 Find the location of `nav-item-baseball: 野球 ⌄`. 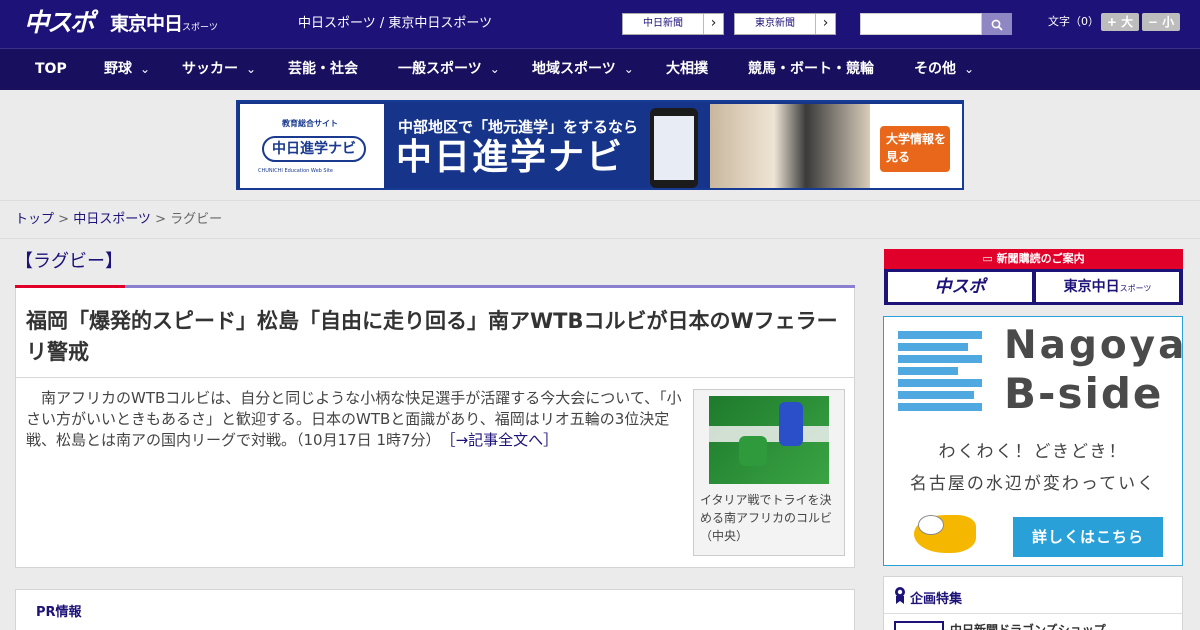

nav-item-baseball: 野球 ⌄ is located at coordinates (127, 69).